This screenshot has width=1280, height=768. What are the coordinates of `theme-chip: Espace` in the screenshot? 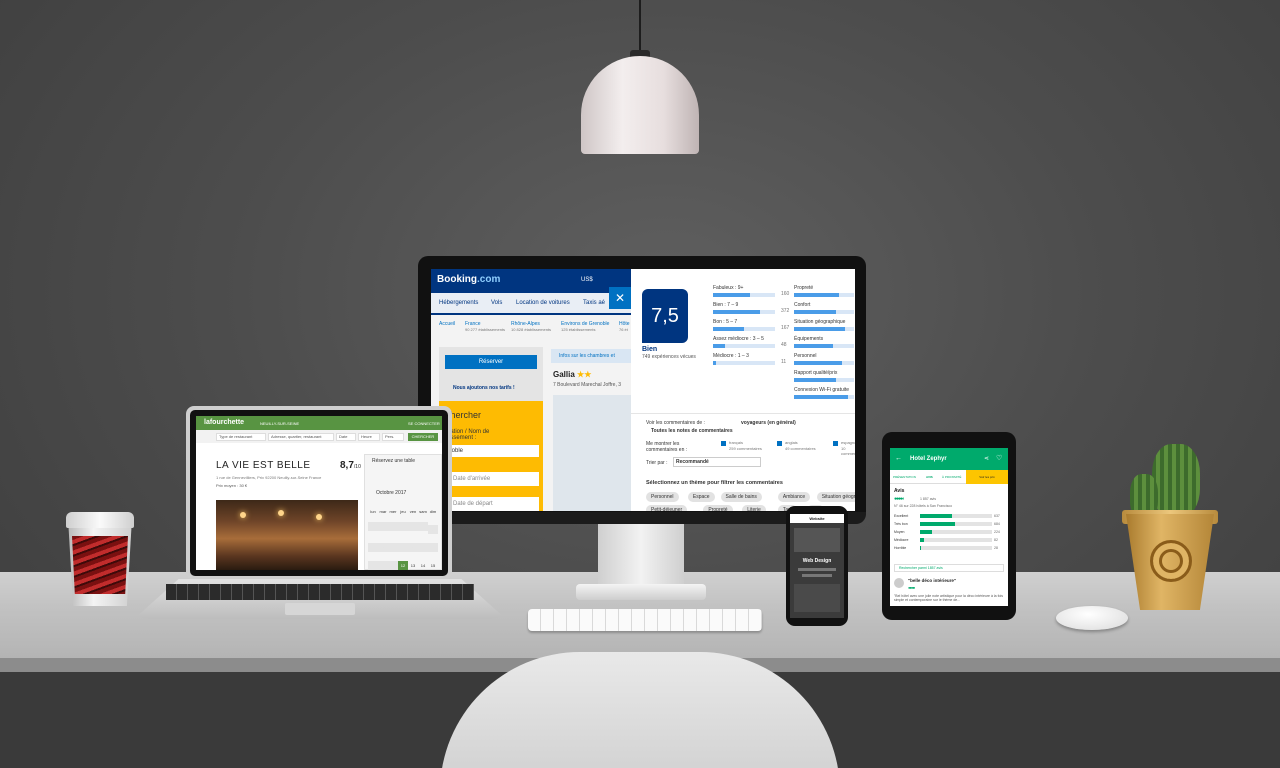 It's located at (701, 497).